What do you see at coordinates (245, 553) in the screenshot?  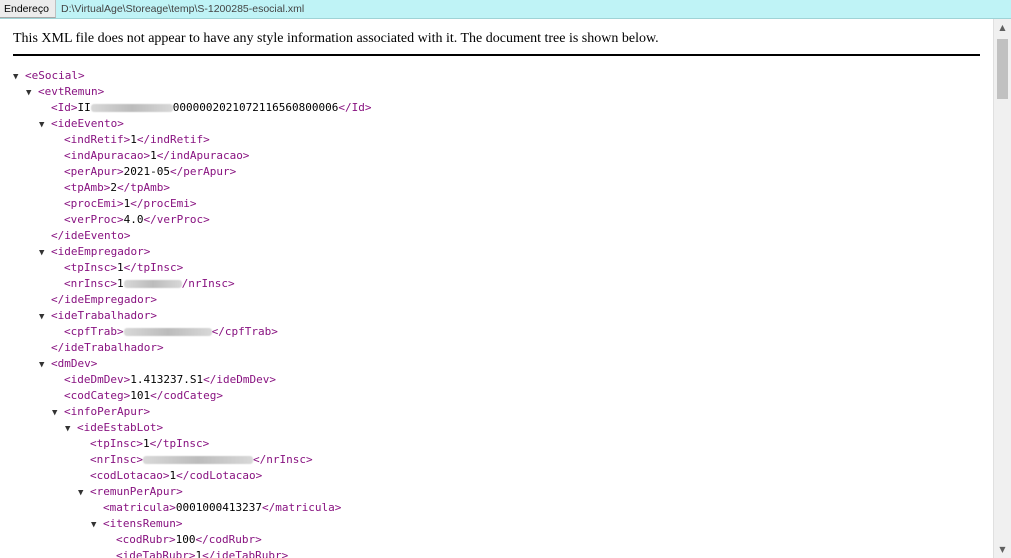 I see `xml-close-tag: </ideTabRubr>` at bounding box center [245, 553].